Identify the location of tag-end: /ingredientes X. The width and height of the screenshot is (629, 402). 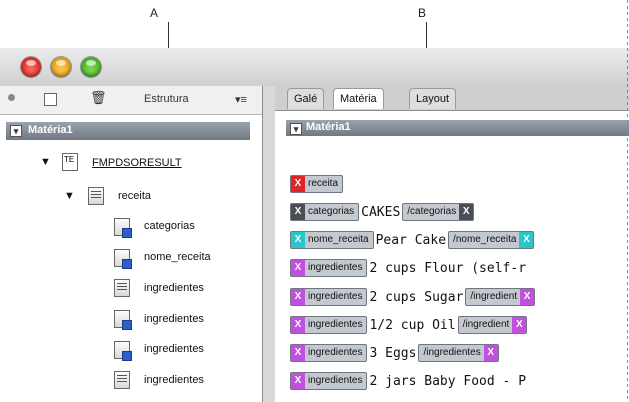
(458, 353).